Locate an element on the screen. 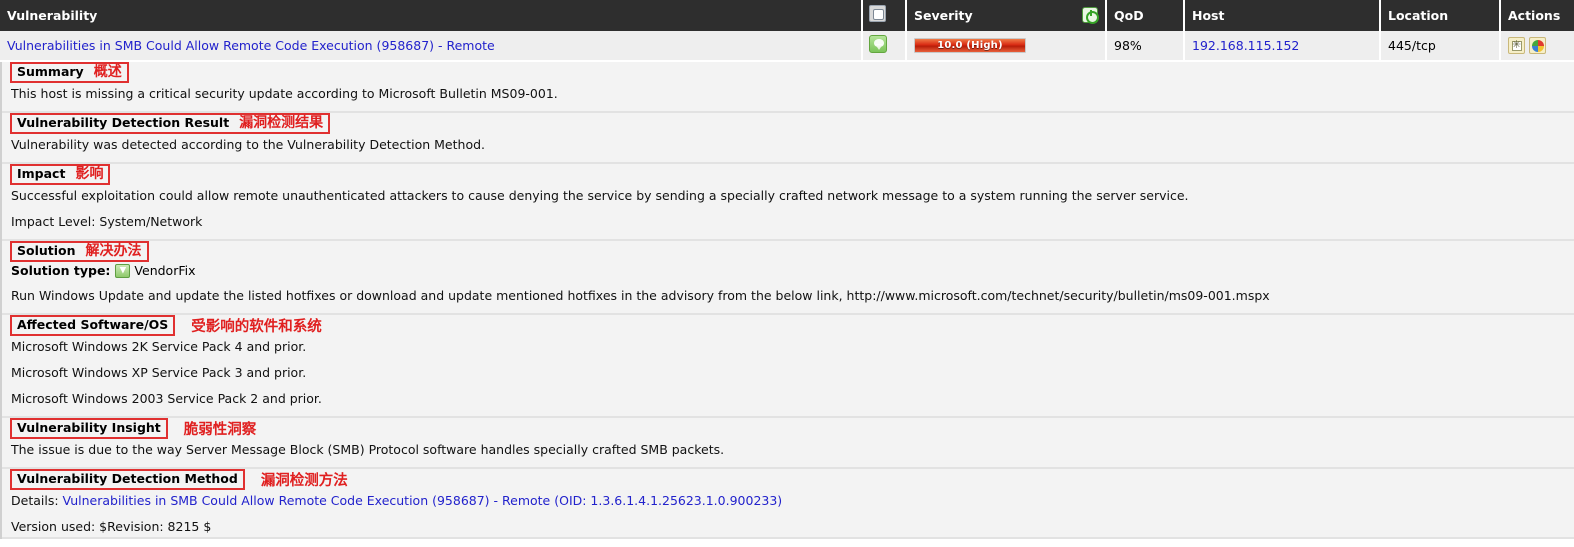  section-detection-method-header: Vulnerability Detection Method 漏洞检测方法 is located at coordinates (788, 479).